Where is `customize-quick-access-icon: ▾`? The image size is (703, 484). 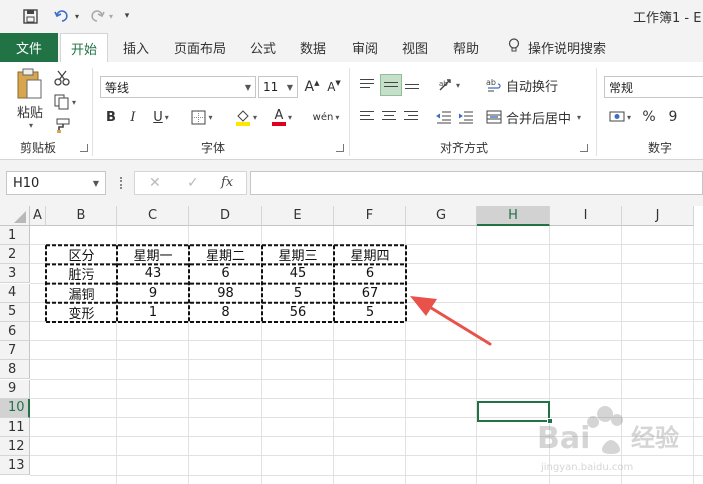
customize-quick-access-icon: ▾ is located at coordinates (127, 16).